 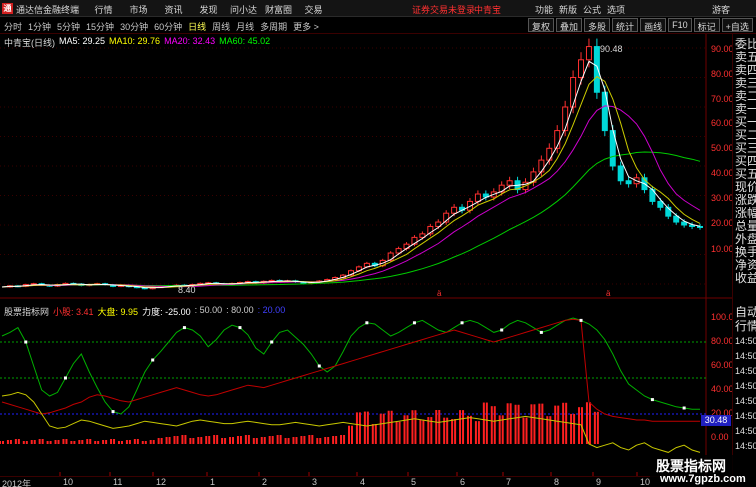 I want to click on date-label: 7, so click(x=509, y=482).